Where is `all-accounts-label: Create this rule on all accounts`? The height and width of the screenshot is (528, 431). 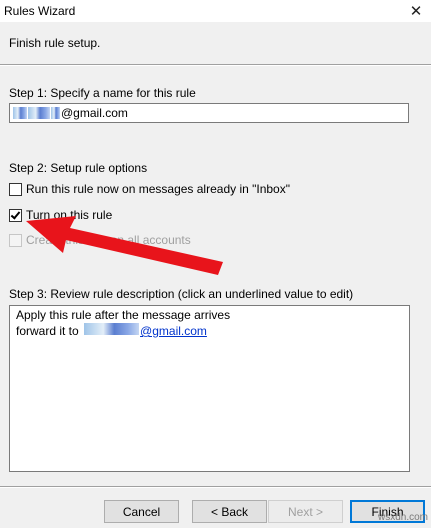 all-accounts-label: Create this rule on all accounts is located at coordinates (108, 240).